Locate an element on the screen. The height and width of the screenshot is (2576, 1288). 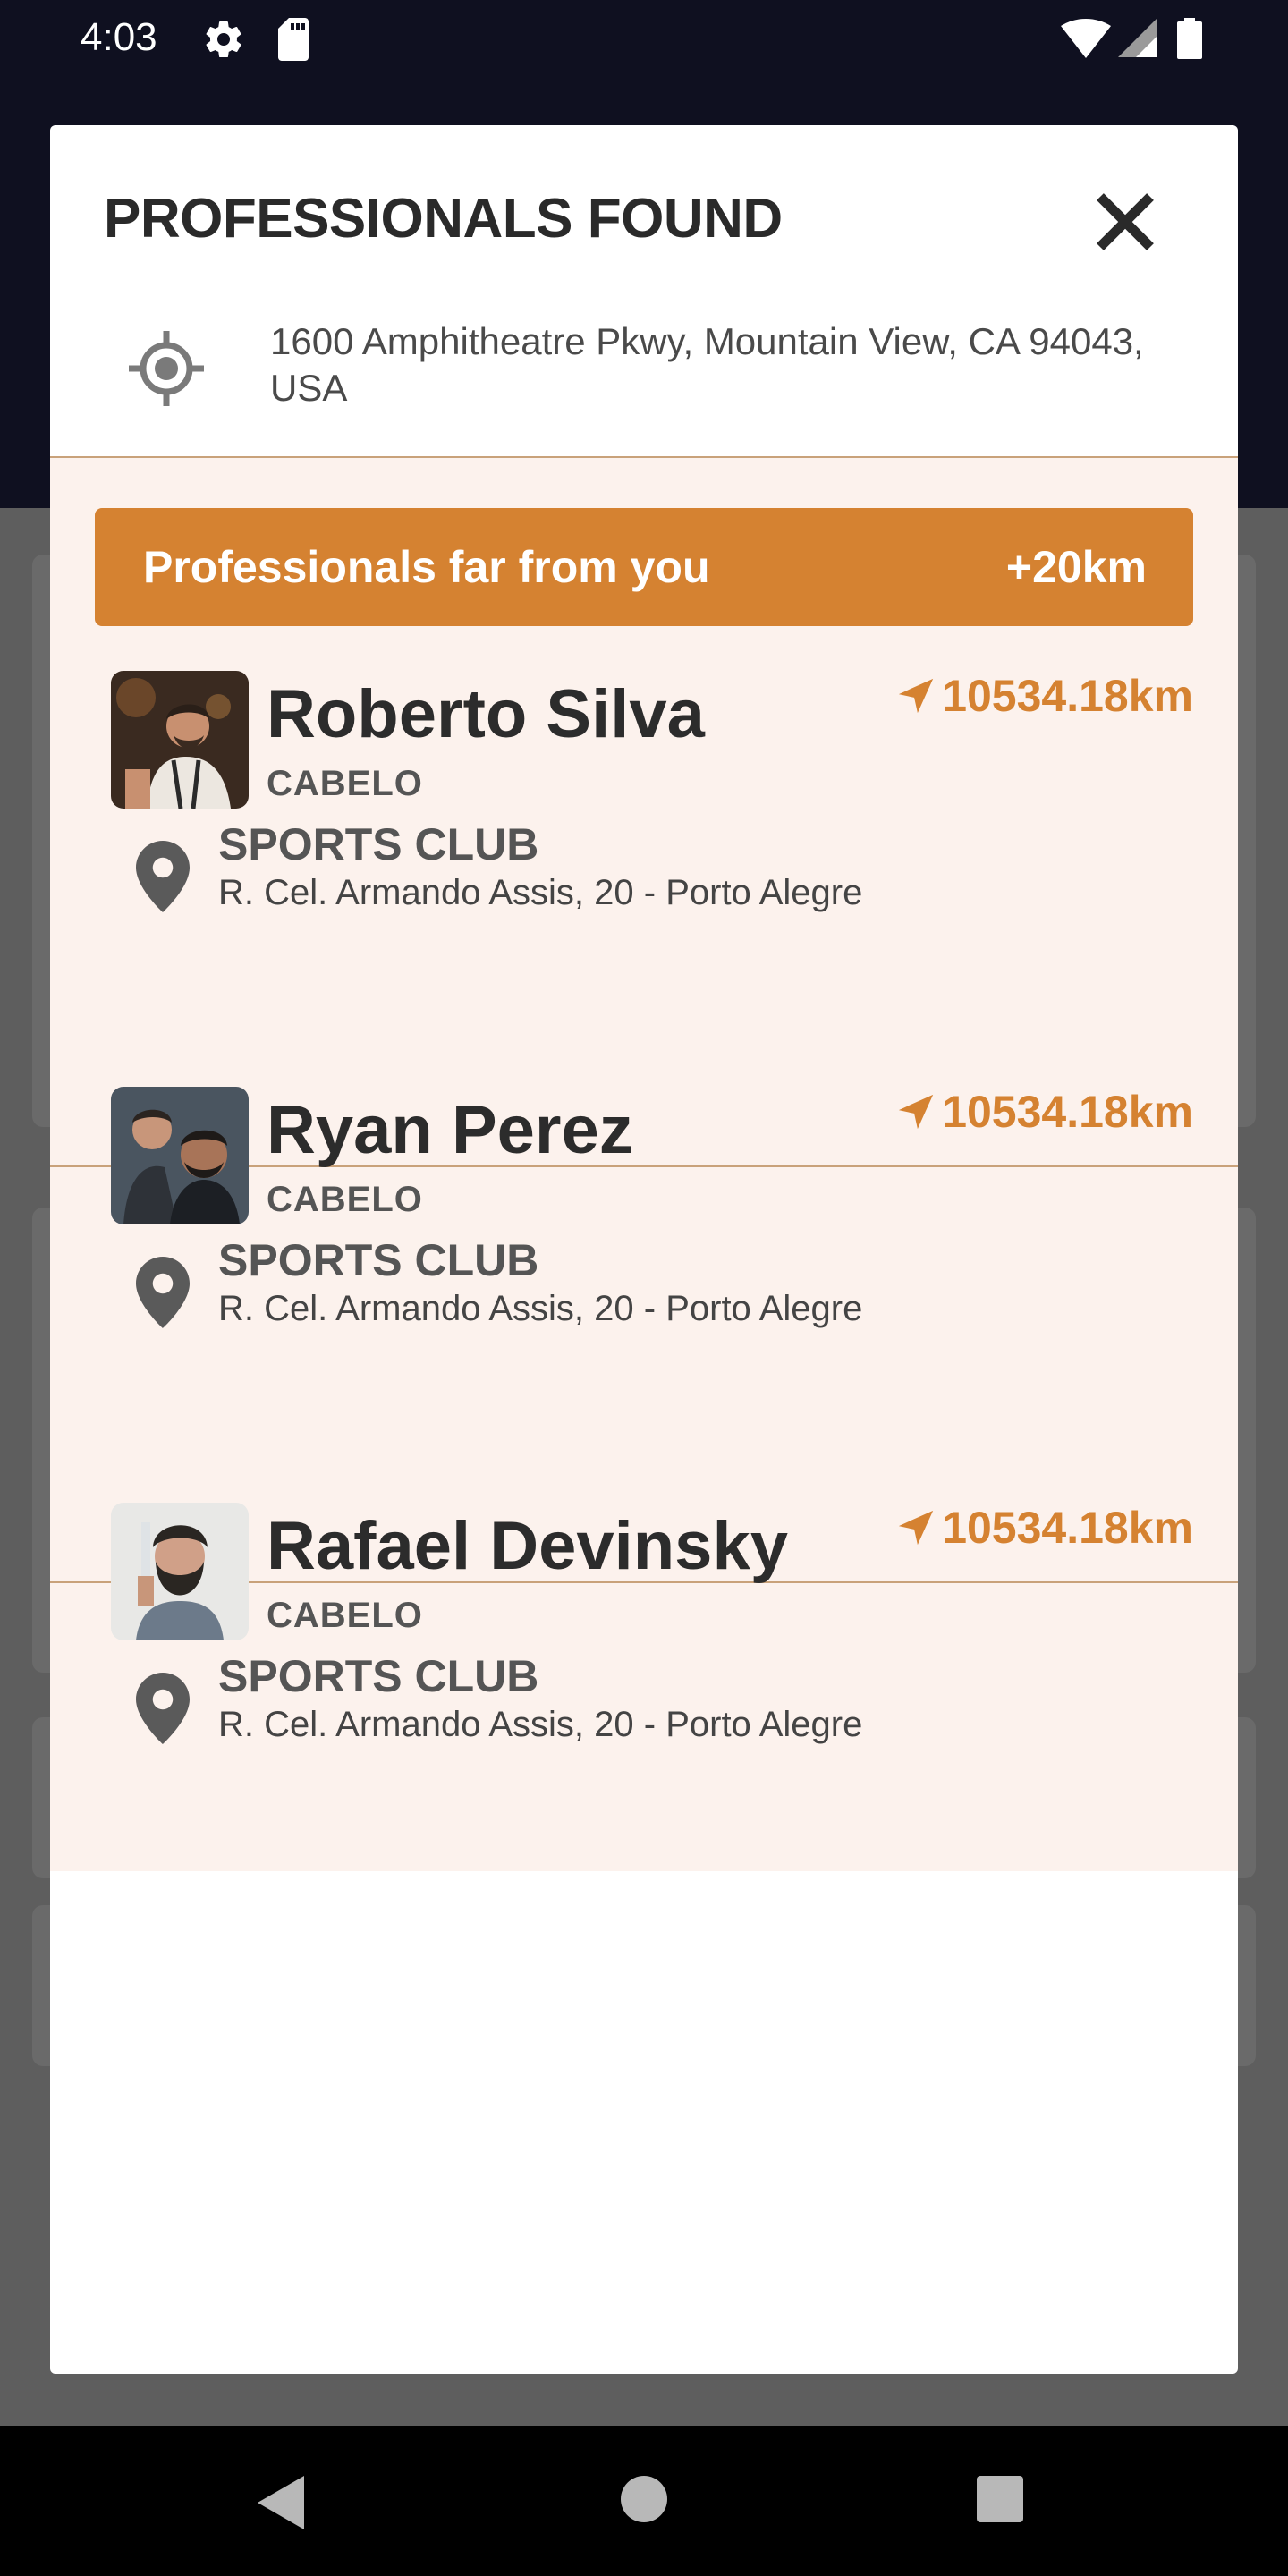
banner-distance: +20km is located at coordinates (1076, 567).